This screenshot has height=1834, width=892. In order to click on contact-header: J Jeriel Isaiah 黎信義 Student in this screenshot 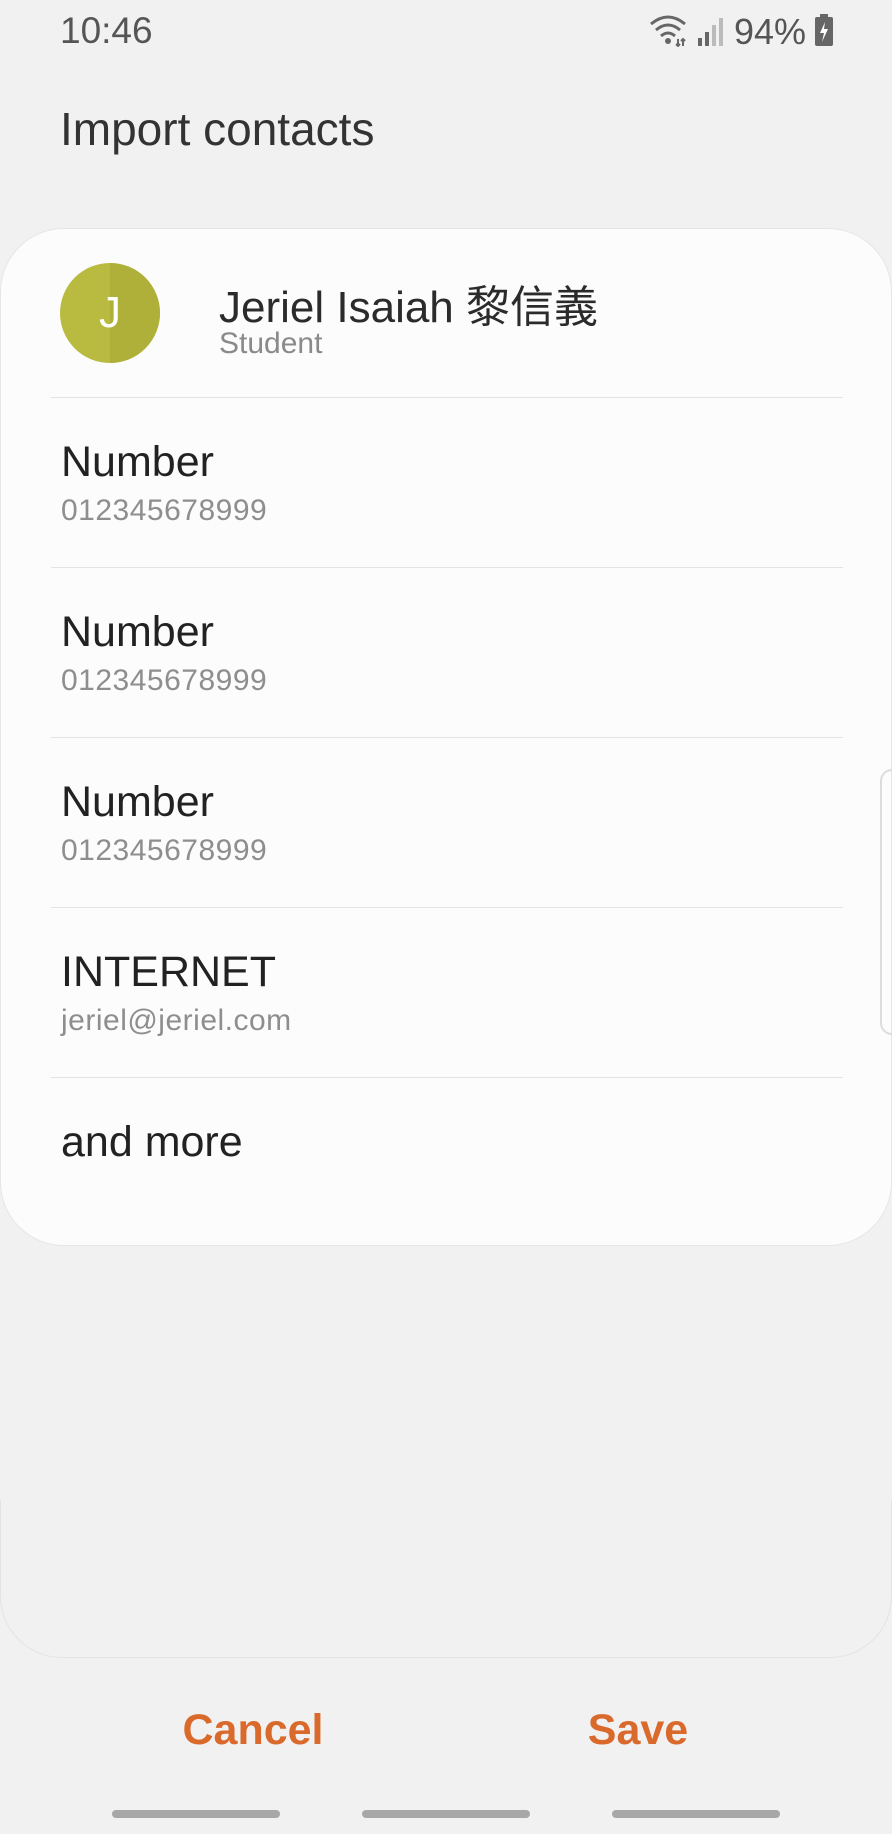, I will do `click(446, 313)`.